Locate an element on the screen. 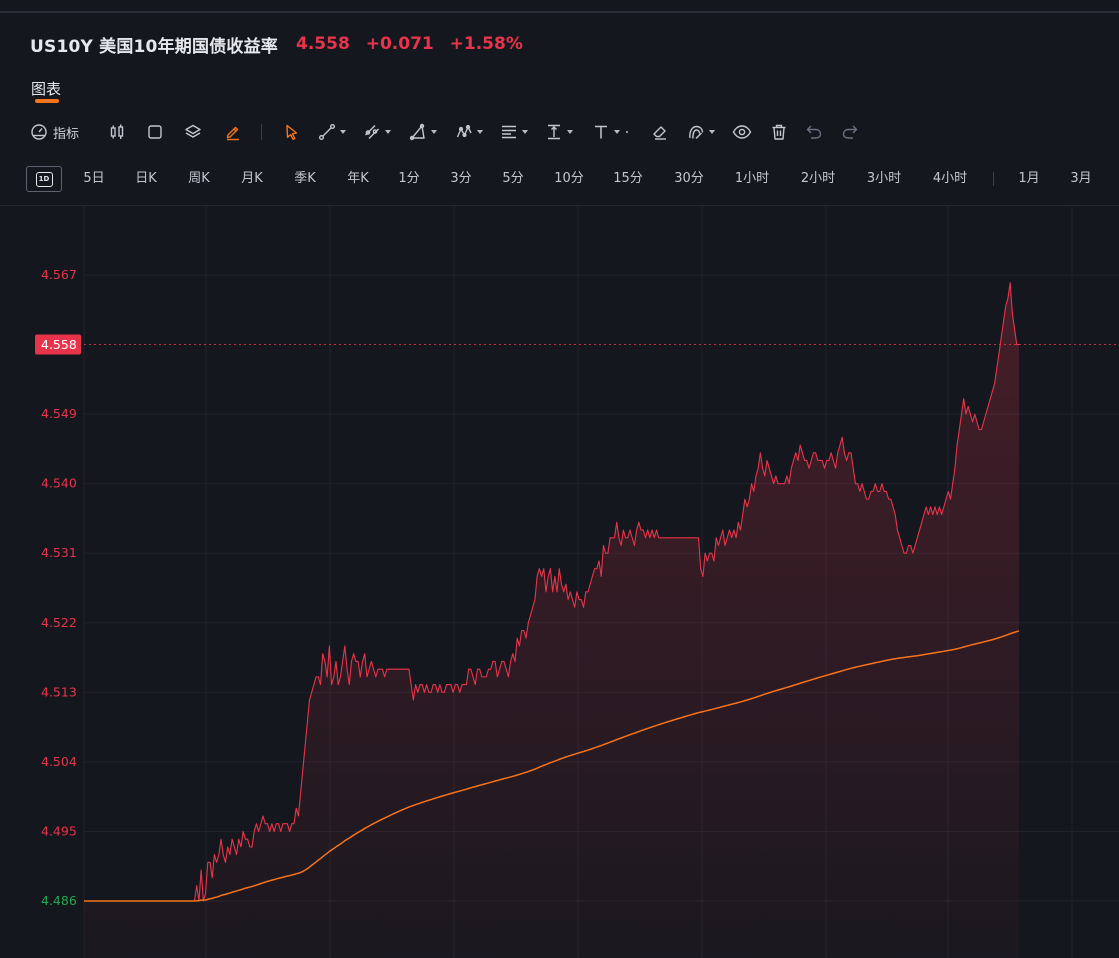 The image size is (1119, 958). period-item: 月K is located at coordinates (252, 179).